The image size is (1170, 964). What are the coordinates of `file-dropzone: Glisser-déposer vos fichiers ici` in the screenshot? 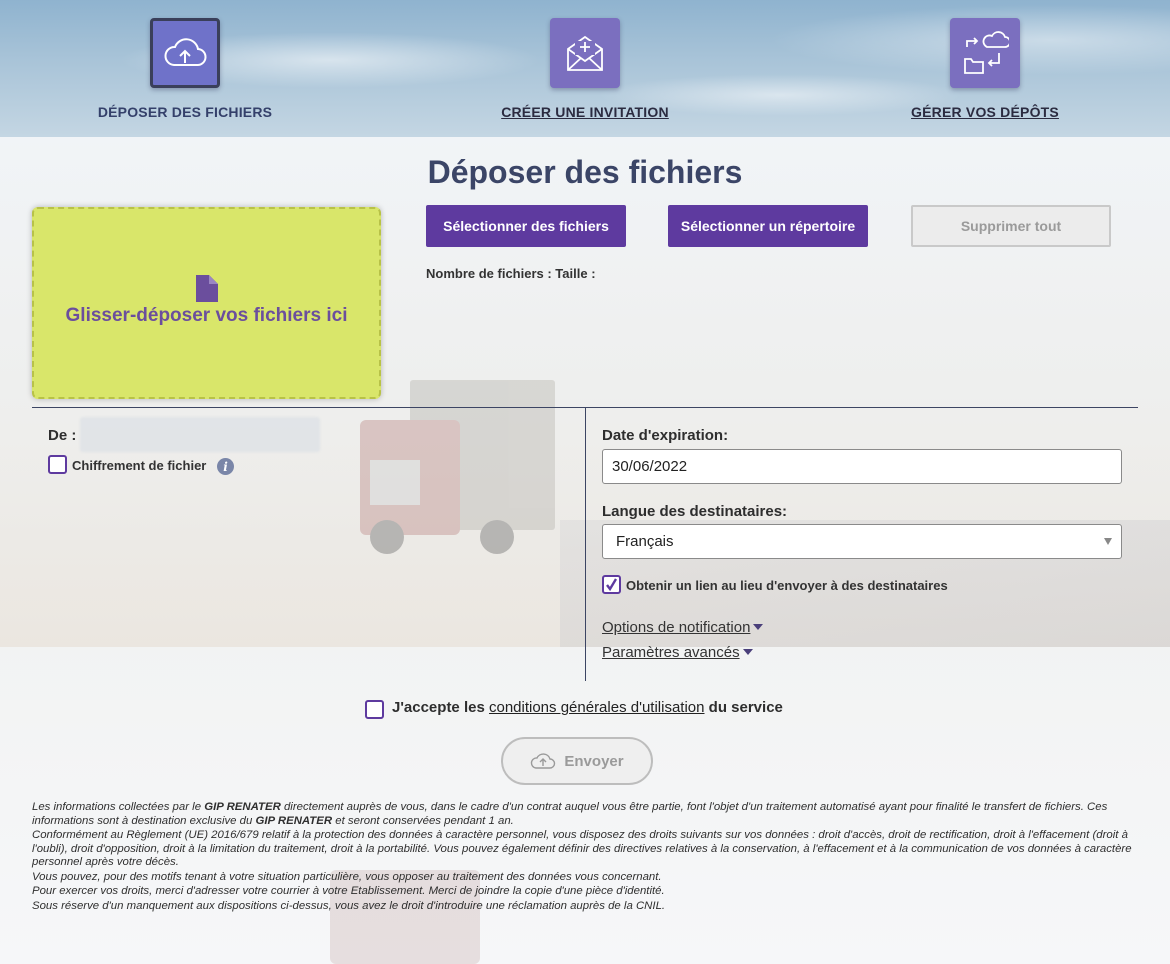 It's located at (206, 303).